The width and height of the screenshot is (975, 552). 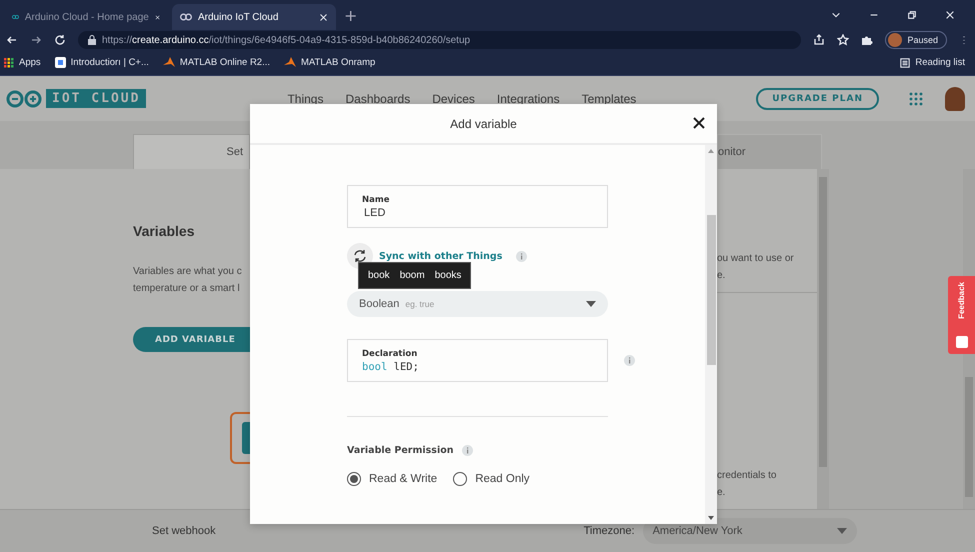 I want to click on share-icon, so click(x=819, y=40).